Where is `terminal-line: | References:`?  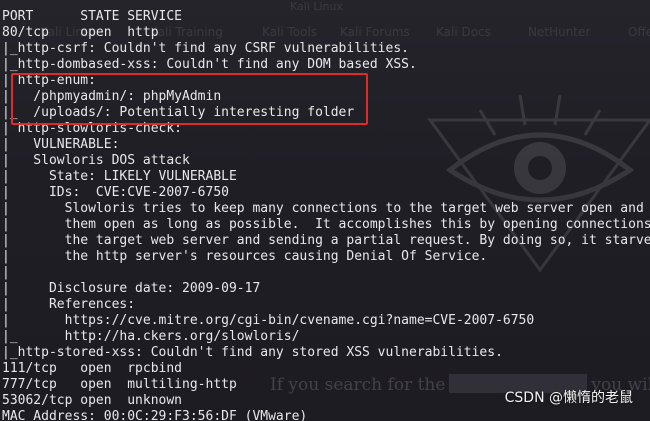
terminal-line: | References: is located at coordinates (69, 304).